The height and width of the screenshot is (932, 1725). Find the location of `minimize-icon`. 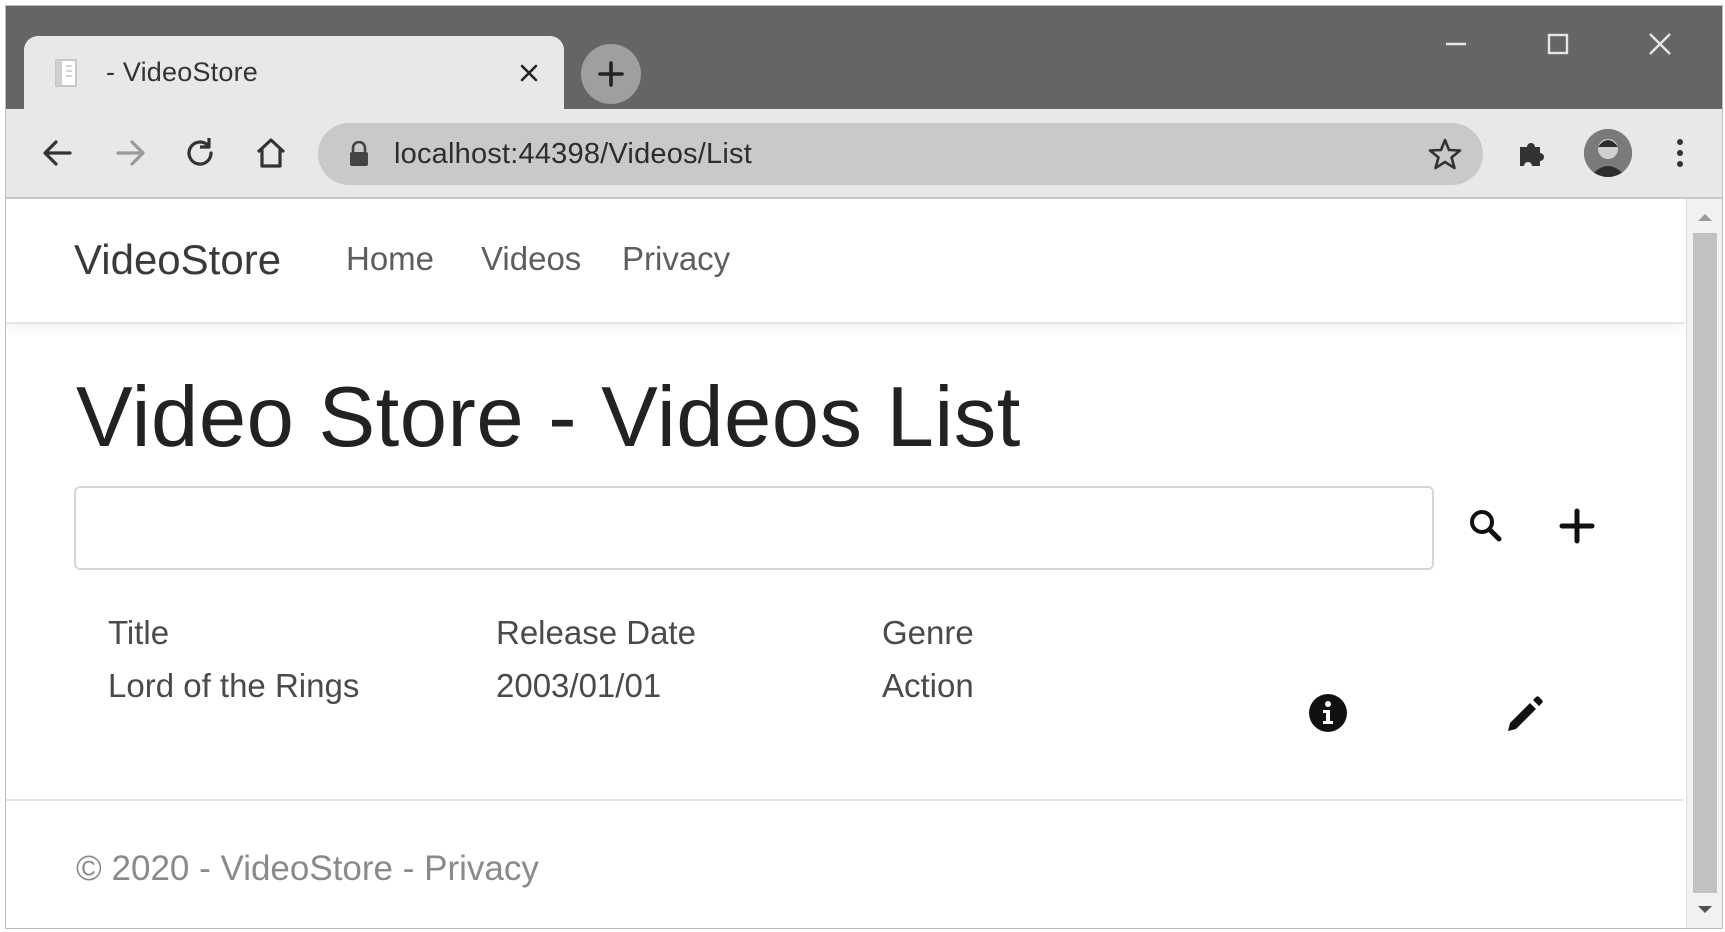

minimize-icon is located at coordinates (1456, 44).